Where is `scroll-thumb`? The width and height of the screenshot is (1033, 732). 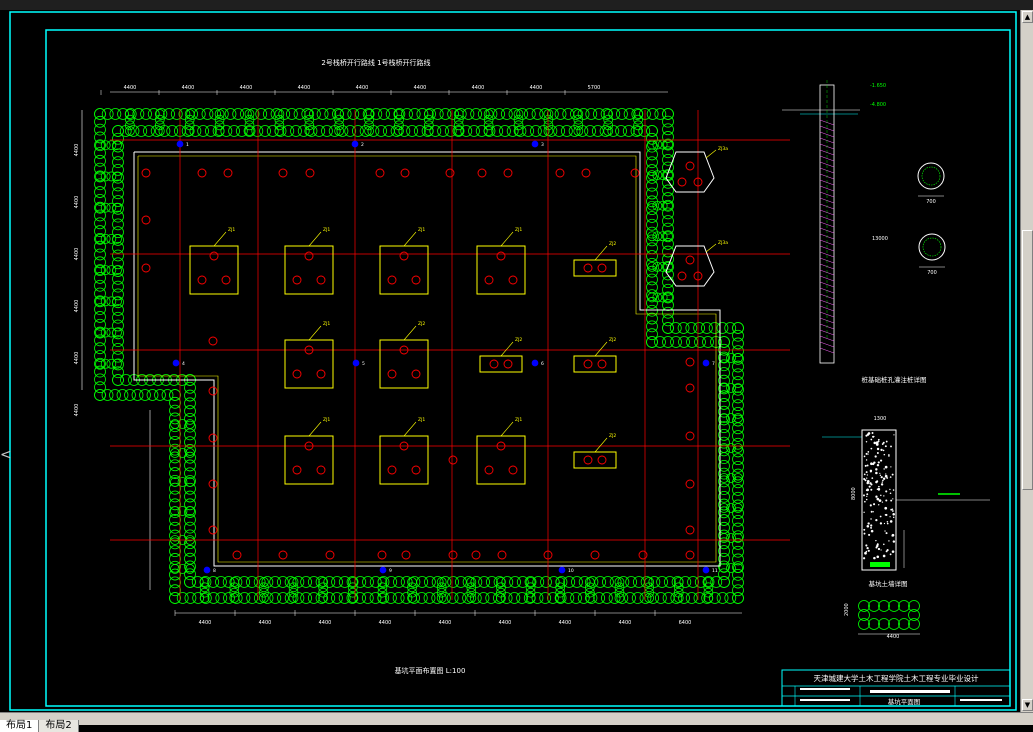 scroll-thumb is located at coordinates (1027, 360).